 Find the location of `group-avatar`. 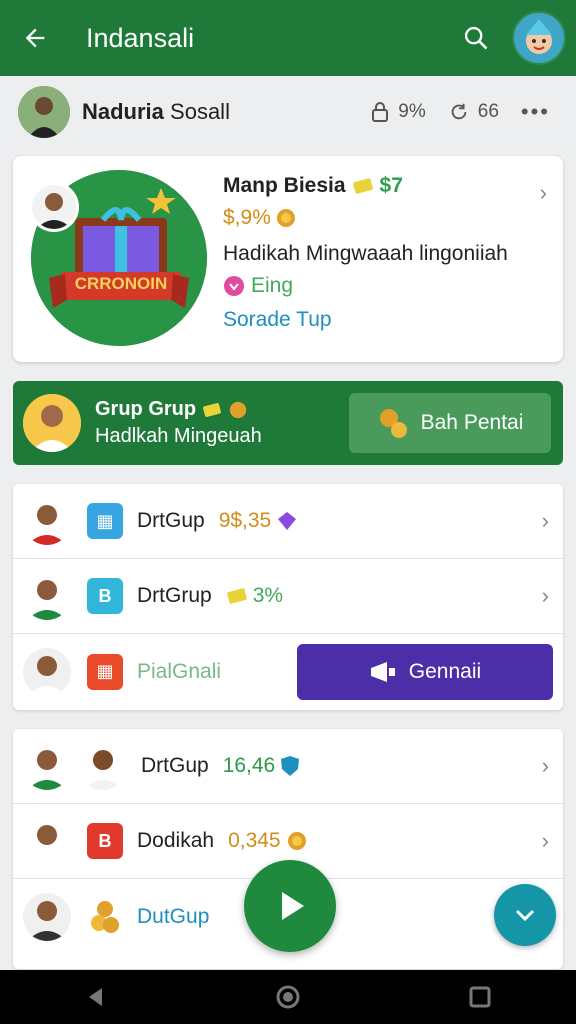

group-avatar is located at coordinates (52, 423).